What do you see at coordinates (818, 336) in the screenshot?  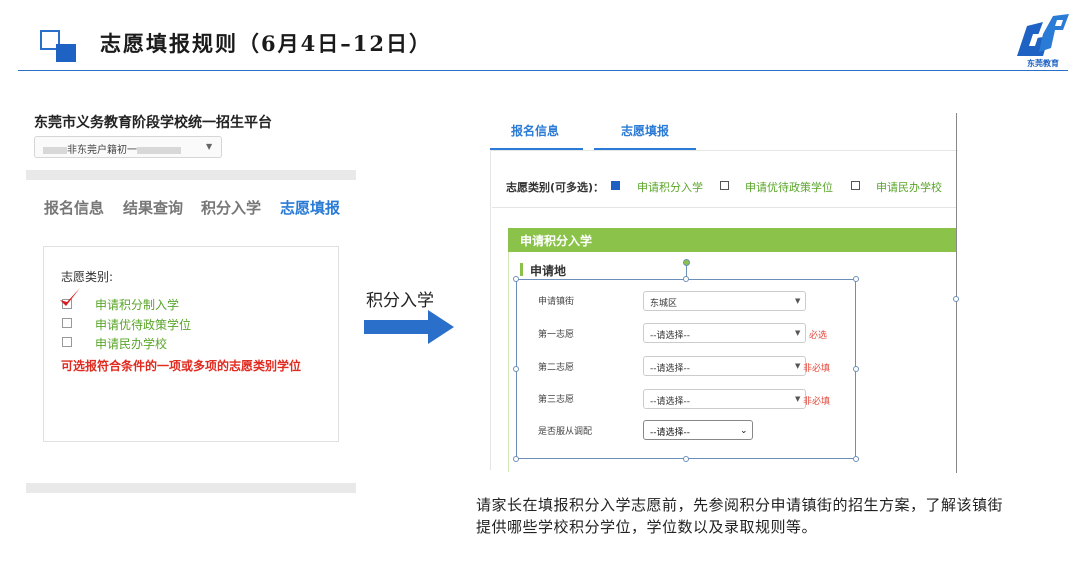 I see `required-note: 必选` at bounding box center [818, 336].